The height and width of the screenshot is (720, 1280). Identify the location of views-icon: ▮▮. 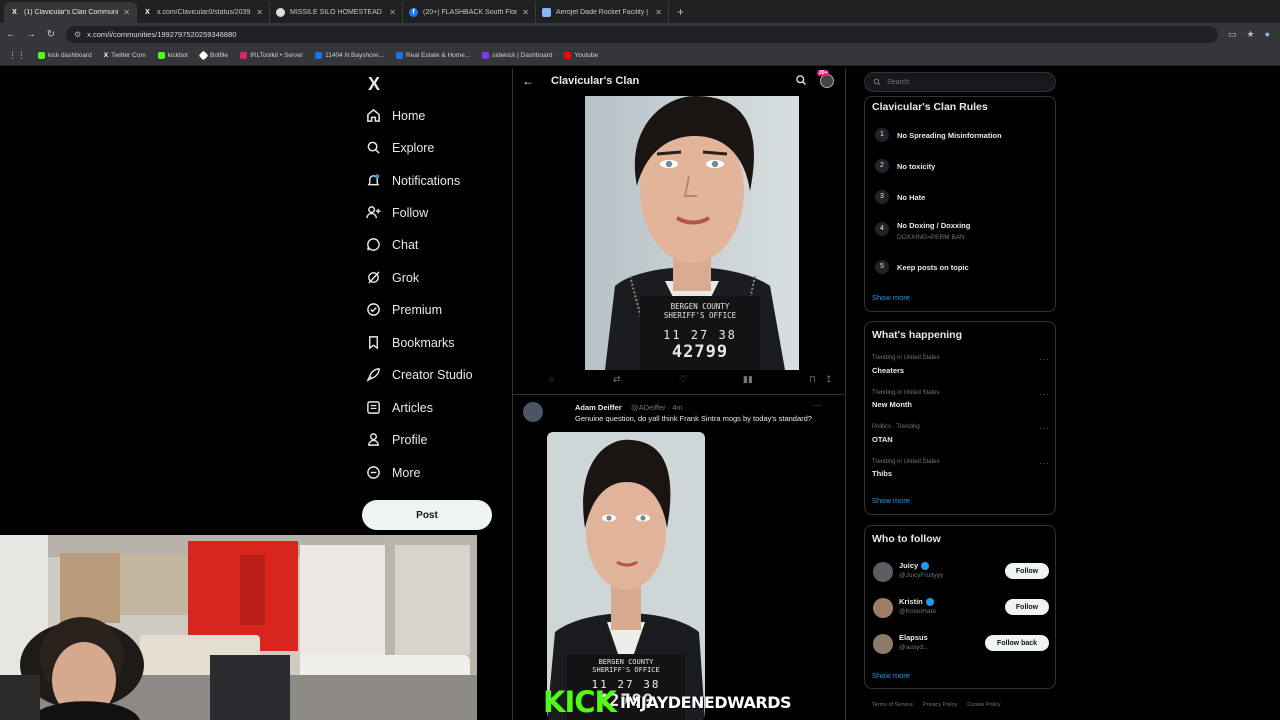
(748, 379).